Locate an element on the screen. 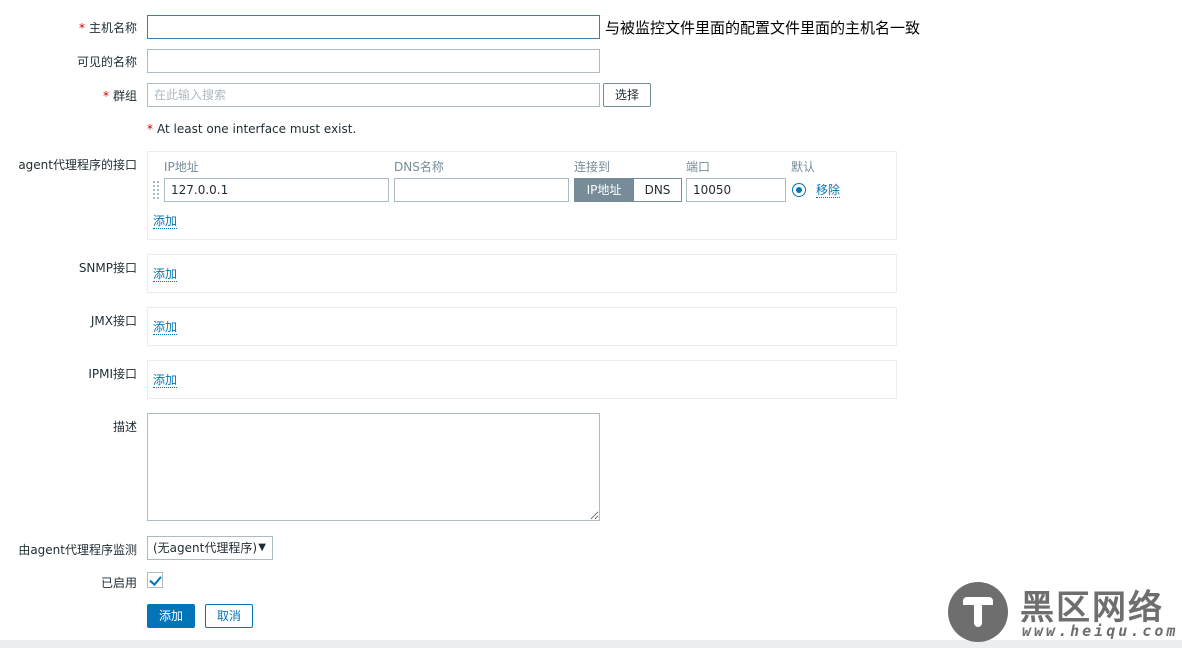  default-interface-radio is located at coordinates (799, 190).